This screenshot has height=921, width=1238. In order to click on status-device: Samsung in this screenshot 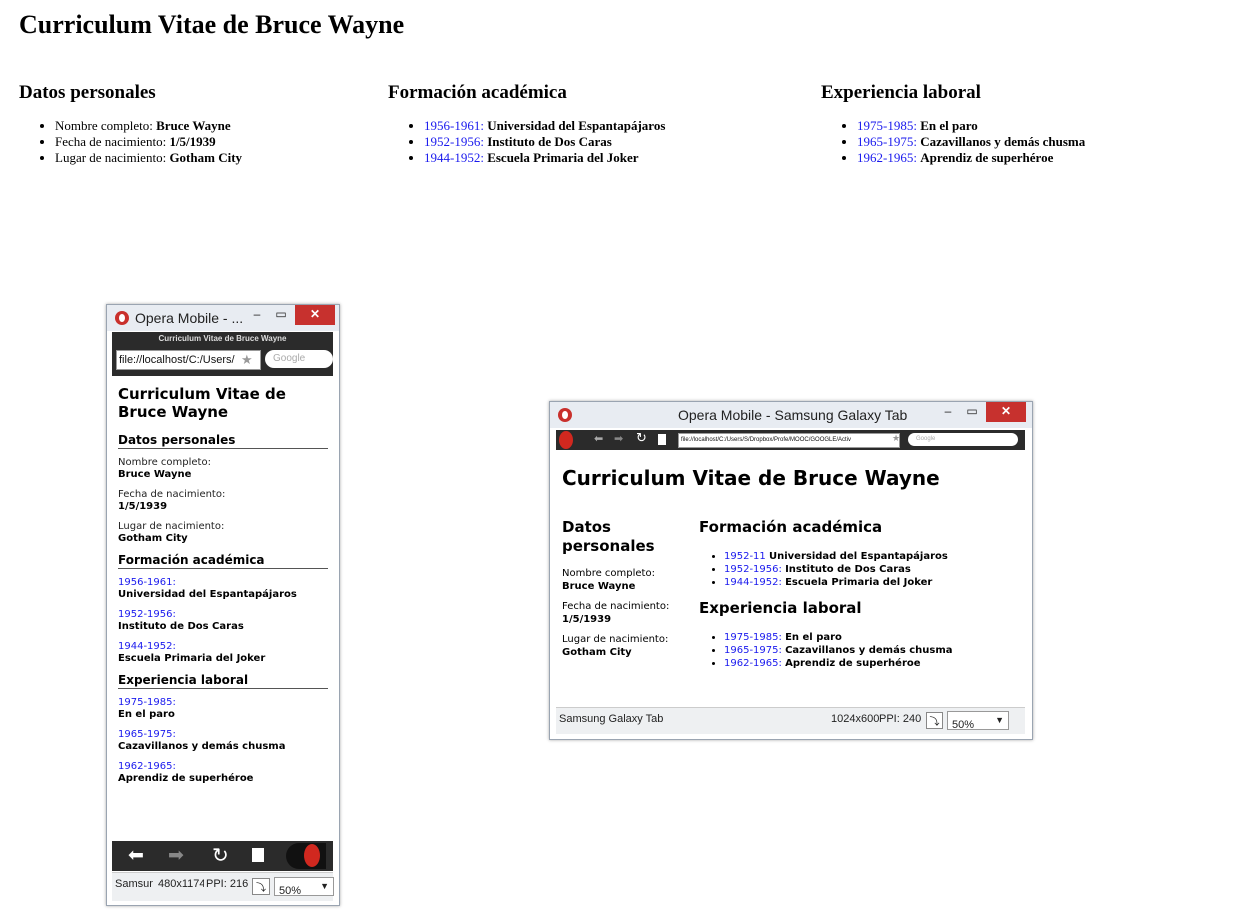, I will do `click(134, 884)`.